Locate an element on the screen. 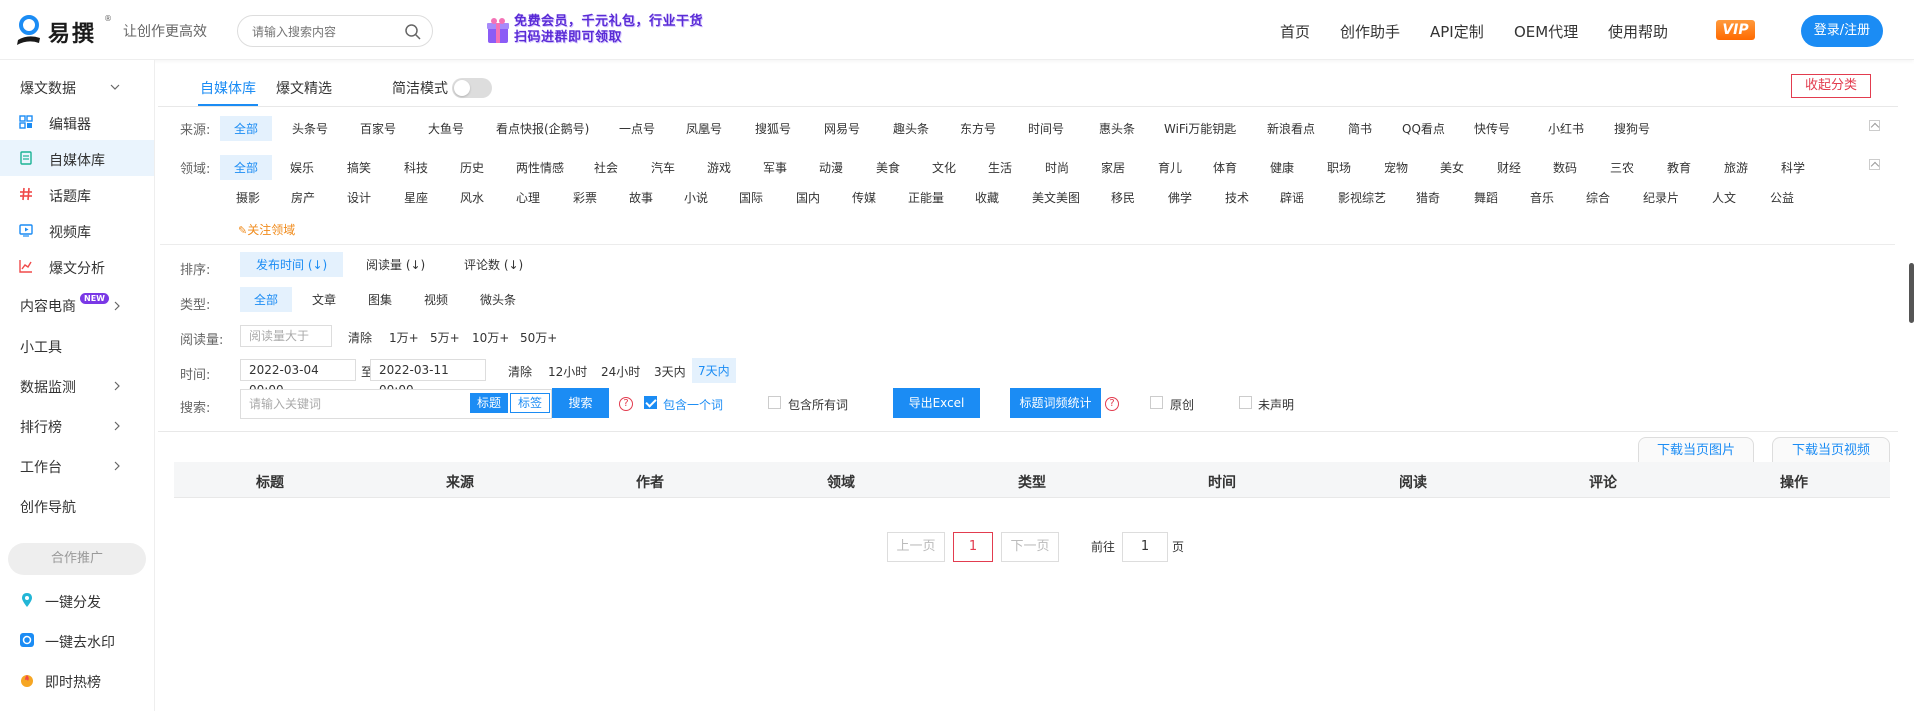 The height and width of the screenshot is (711, 1914). domain-chip: 家居 is located at coordinates (1113, 167).